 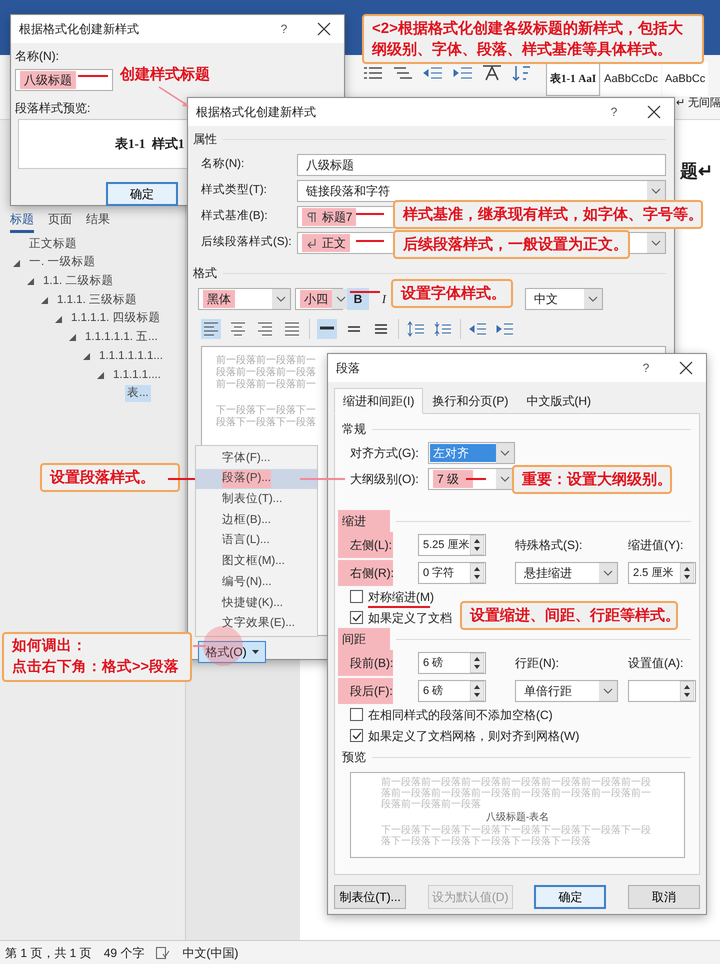 What do you see at coordinates (511, 244) in the screenshot?
I see `annotation-tooltip: 后续段落样式，一般设置为正文。` at bounding box center [511, 244].